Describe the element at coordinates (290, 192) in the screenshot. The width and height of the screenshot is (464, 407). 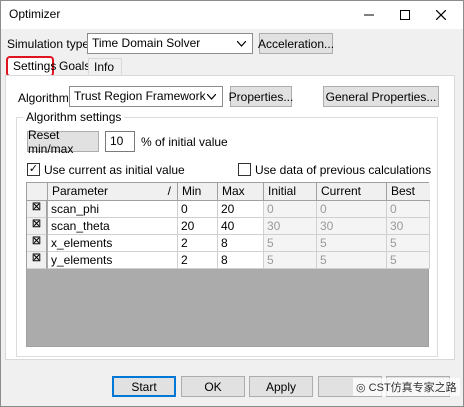
I see `header-initial: Initial` at that location.